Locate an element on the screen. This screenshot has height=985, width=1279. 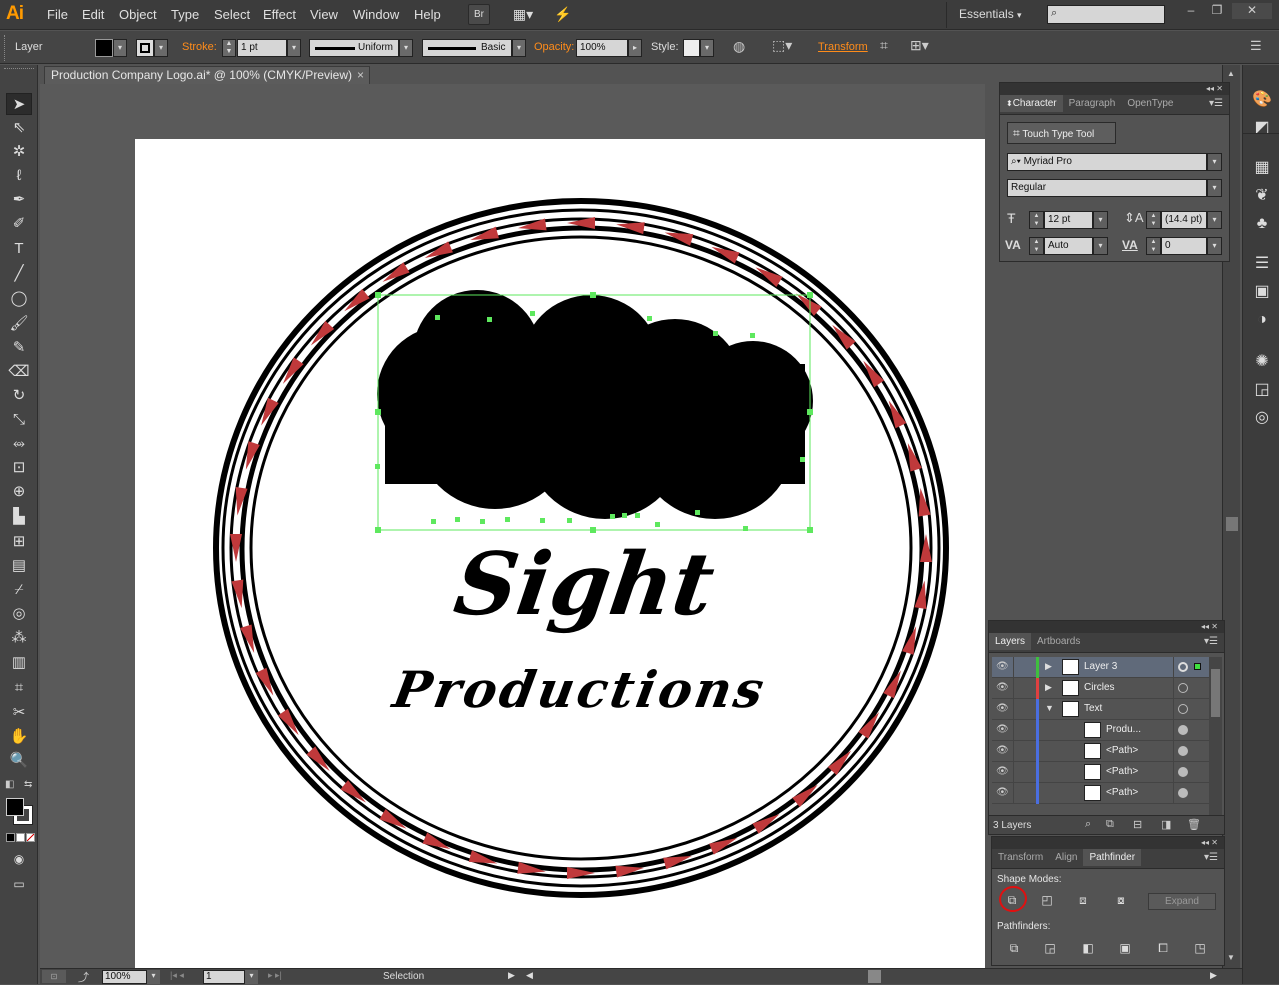
font-style-field: Regular is located at coordinates (1107, 188).